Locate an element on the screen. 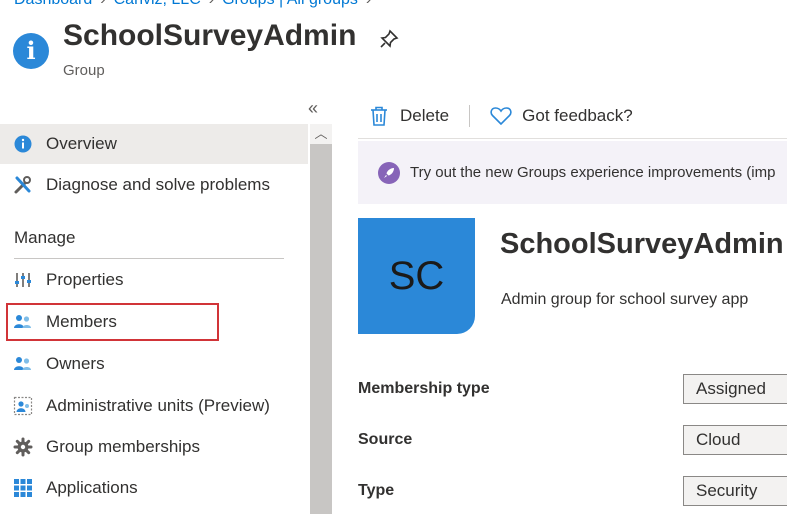 Image resolution: width=787 pixels, height=514 pixels. sidebar-item-label: Group memberships is located at coordinates (123, 446).